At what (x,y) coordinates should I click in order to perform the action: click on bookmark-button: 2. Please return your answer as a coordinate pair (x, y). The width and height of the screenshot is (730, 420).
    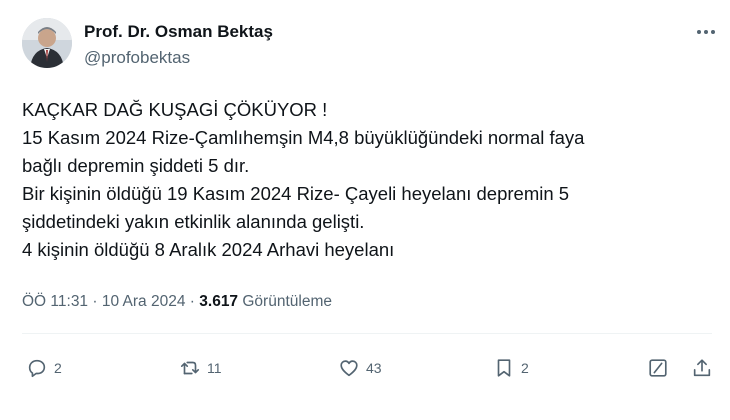
    Looking at the image, I should click on (511, 368).